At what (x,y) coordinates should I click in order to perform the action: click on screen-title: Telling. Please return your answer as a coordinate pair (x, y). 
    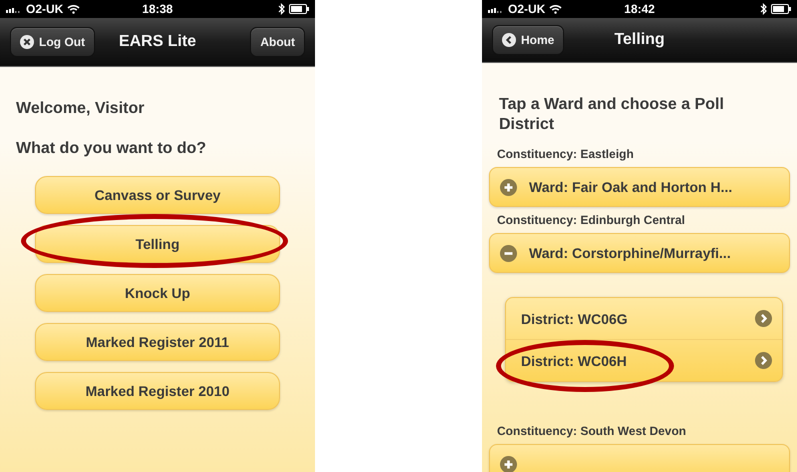
    Looking at the image, I should click on (639, 40).